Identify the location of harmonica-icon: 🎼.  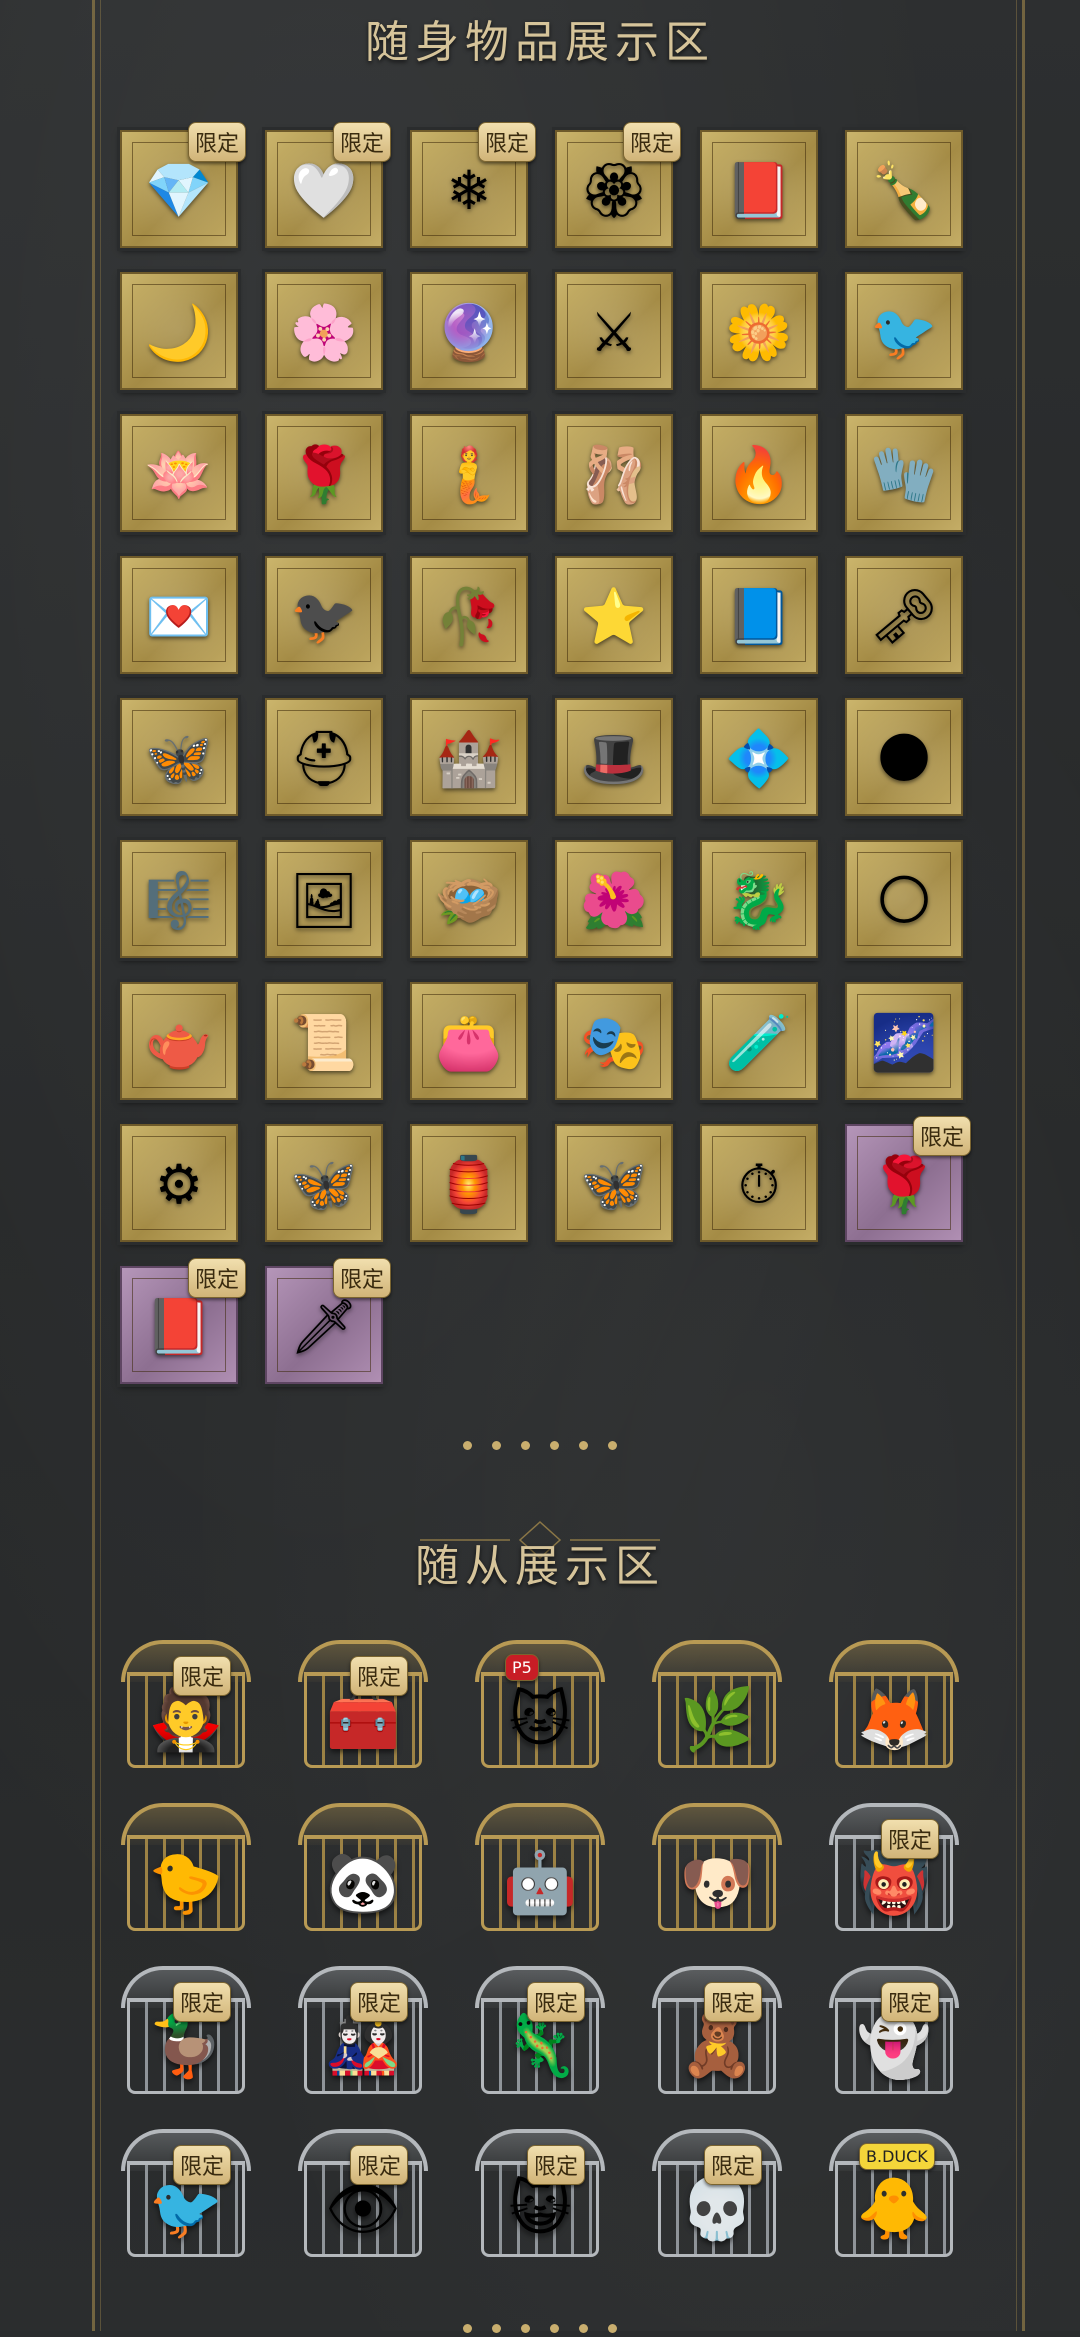
(179, 901).